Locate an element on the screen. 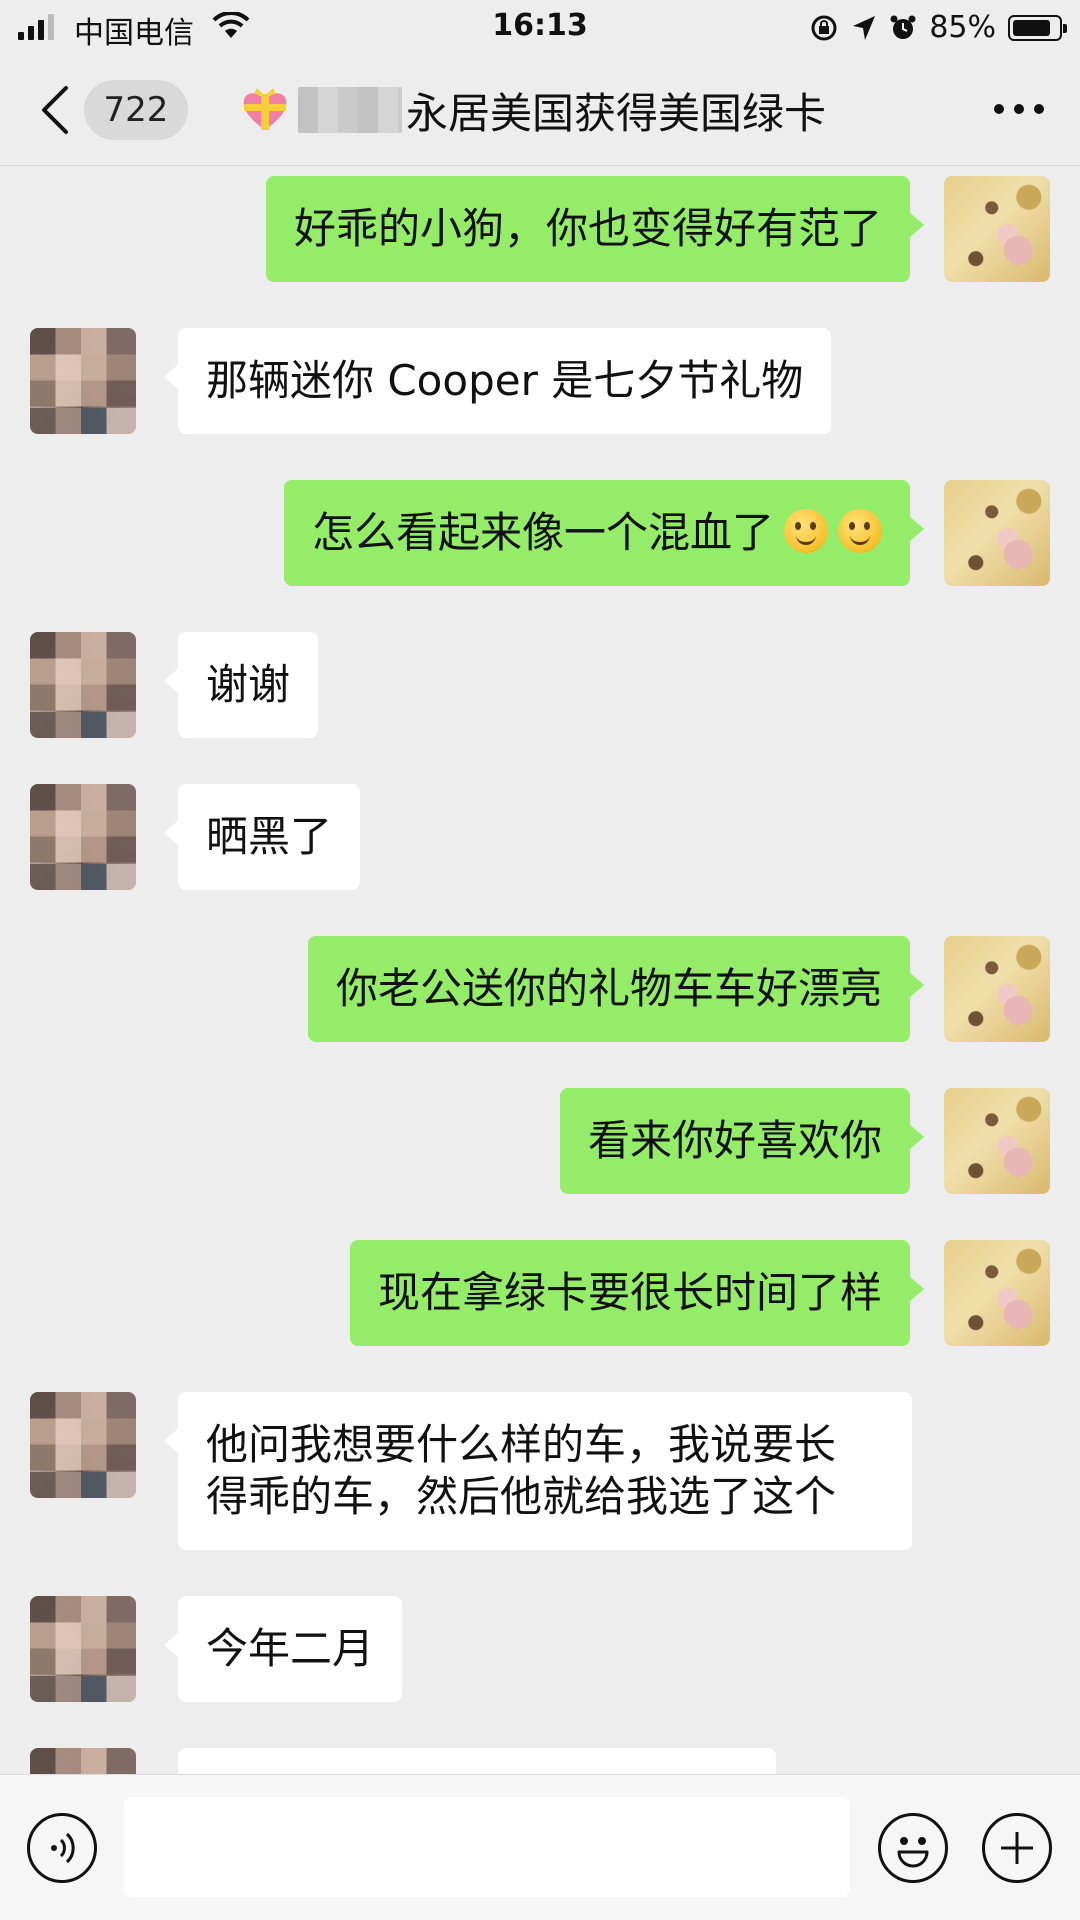 The width and height of the screenshot is (1080, 1920). contact-message-bubble: 那辆迷你 Cooper 是七夕节礼物 is located at coordinates (497, 381).